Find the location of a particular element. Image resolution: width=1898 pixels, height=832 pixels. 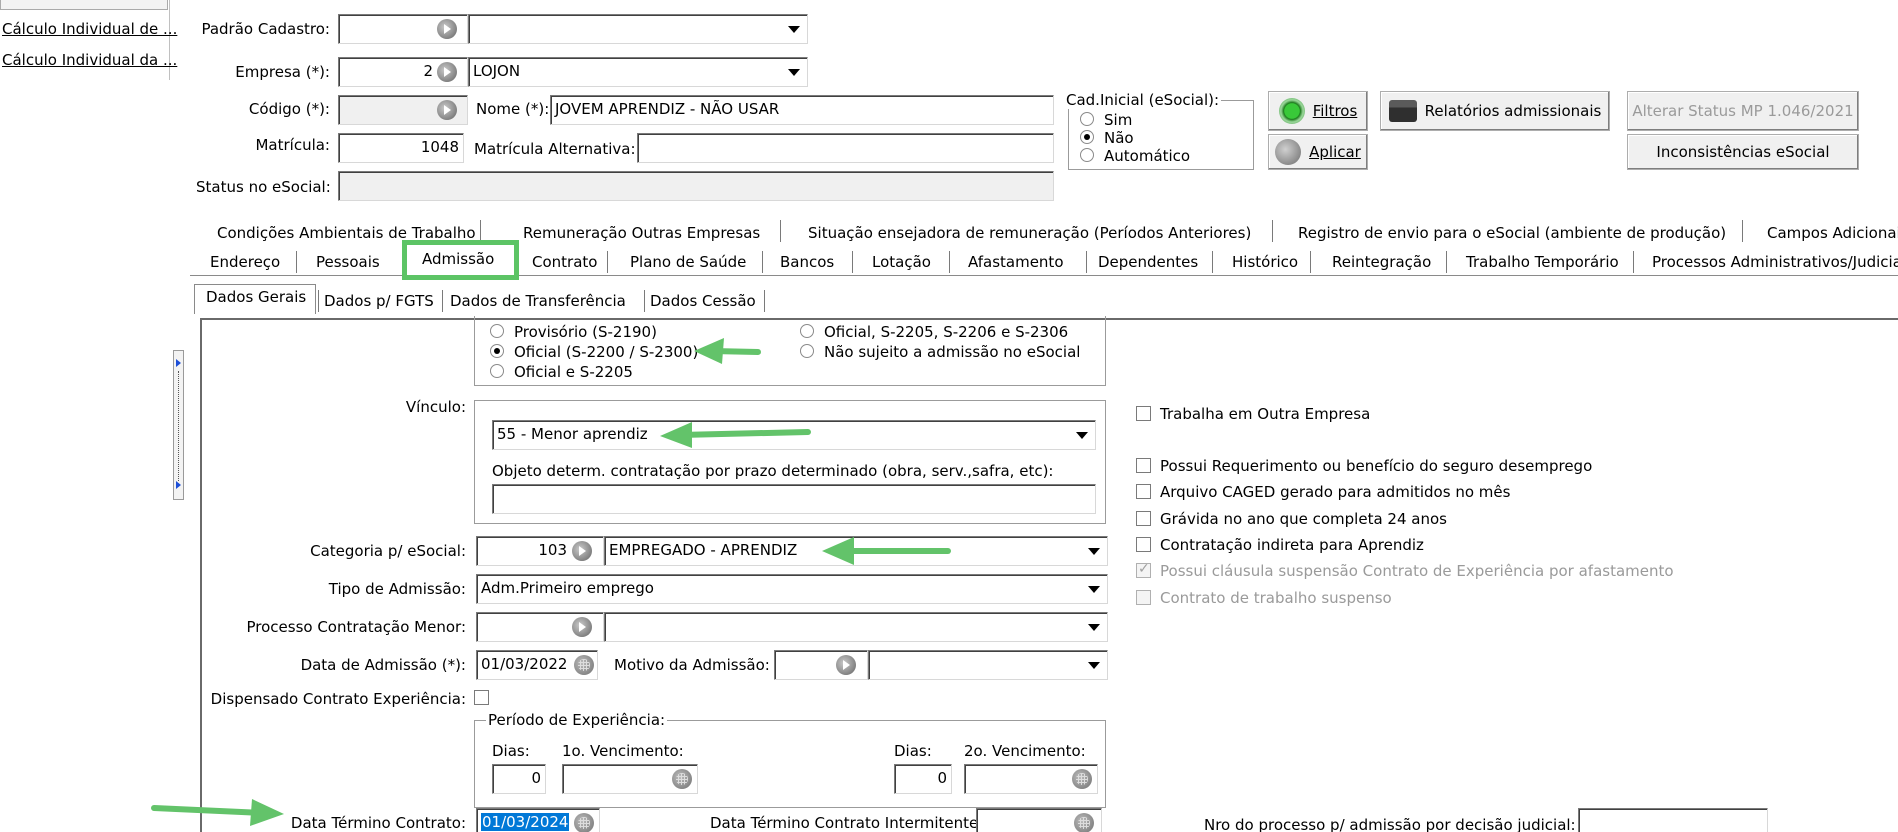

arrow-termino is located at coordinates (217, 812).